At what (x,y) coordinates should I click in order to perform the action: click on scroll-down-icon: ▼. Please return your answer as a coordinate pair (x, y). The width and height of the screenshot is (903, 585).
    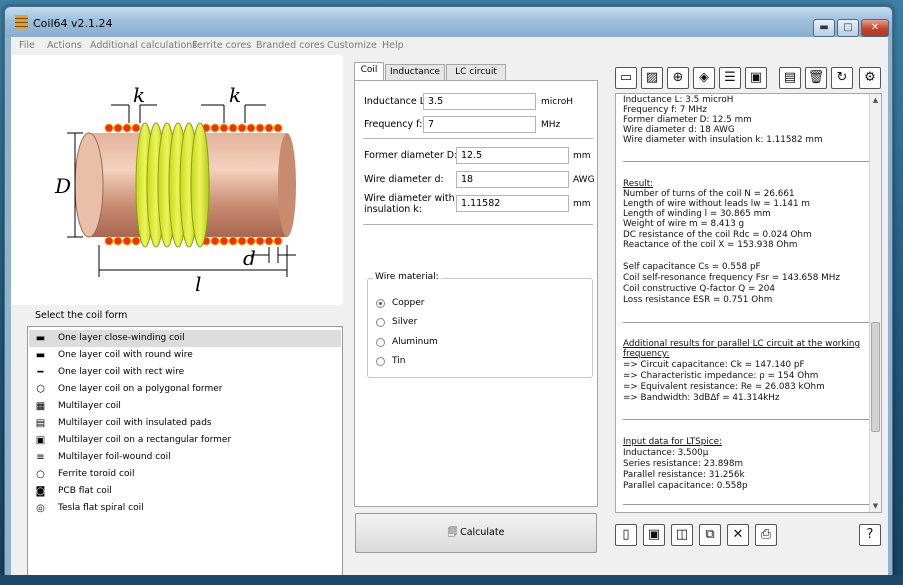
    Looking at the image, I should click on (875, 506).